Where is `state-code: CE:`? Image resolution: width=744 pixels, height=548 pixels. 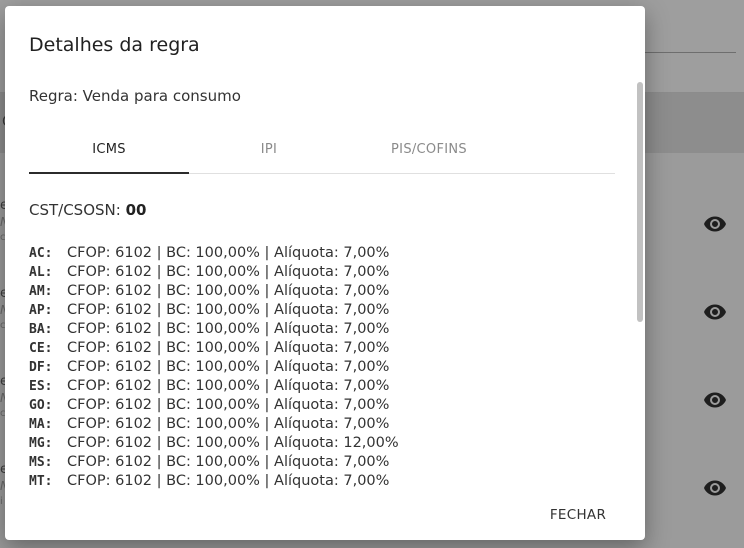
state-code: CE: is located at coordinates (41, 348).